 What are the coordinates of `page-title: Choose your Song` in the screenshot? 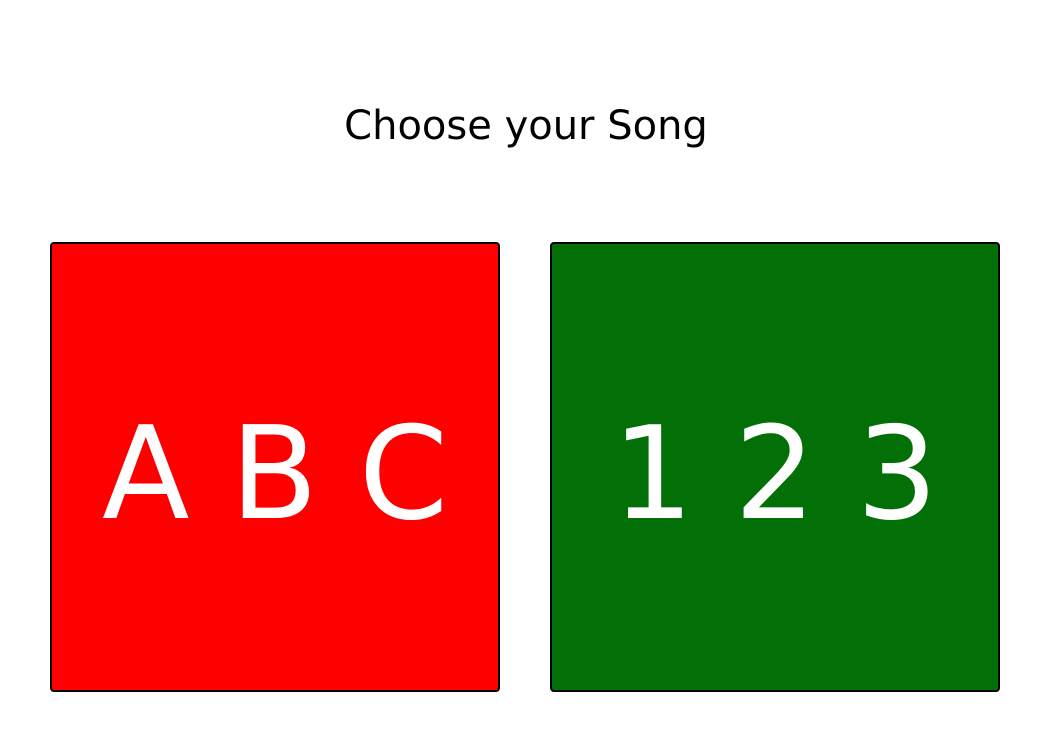 It's located at (526, 126).